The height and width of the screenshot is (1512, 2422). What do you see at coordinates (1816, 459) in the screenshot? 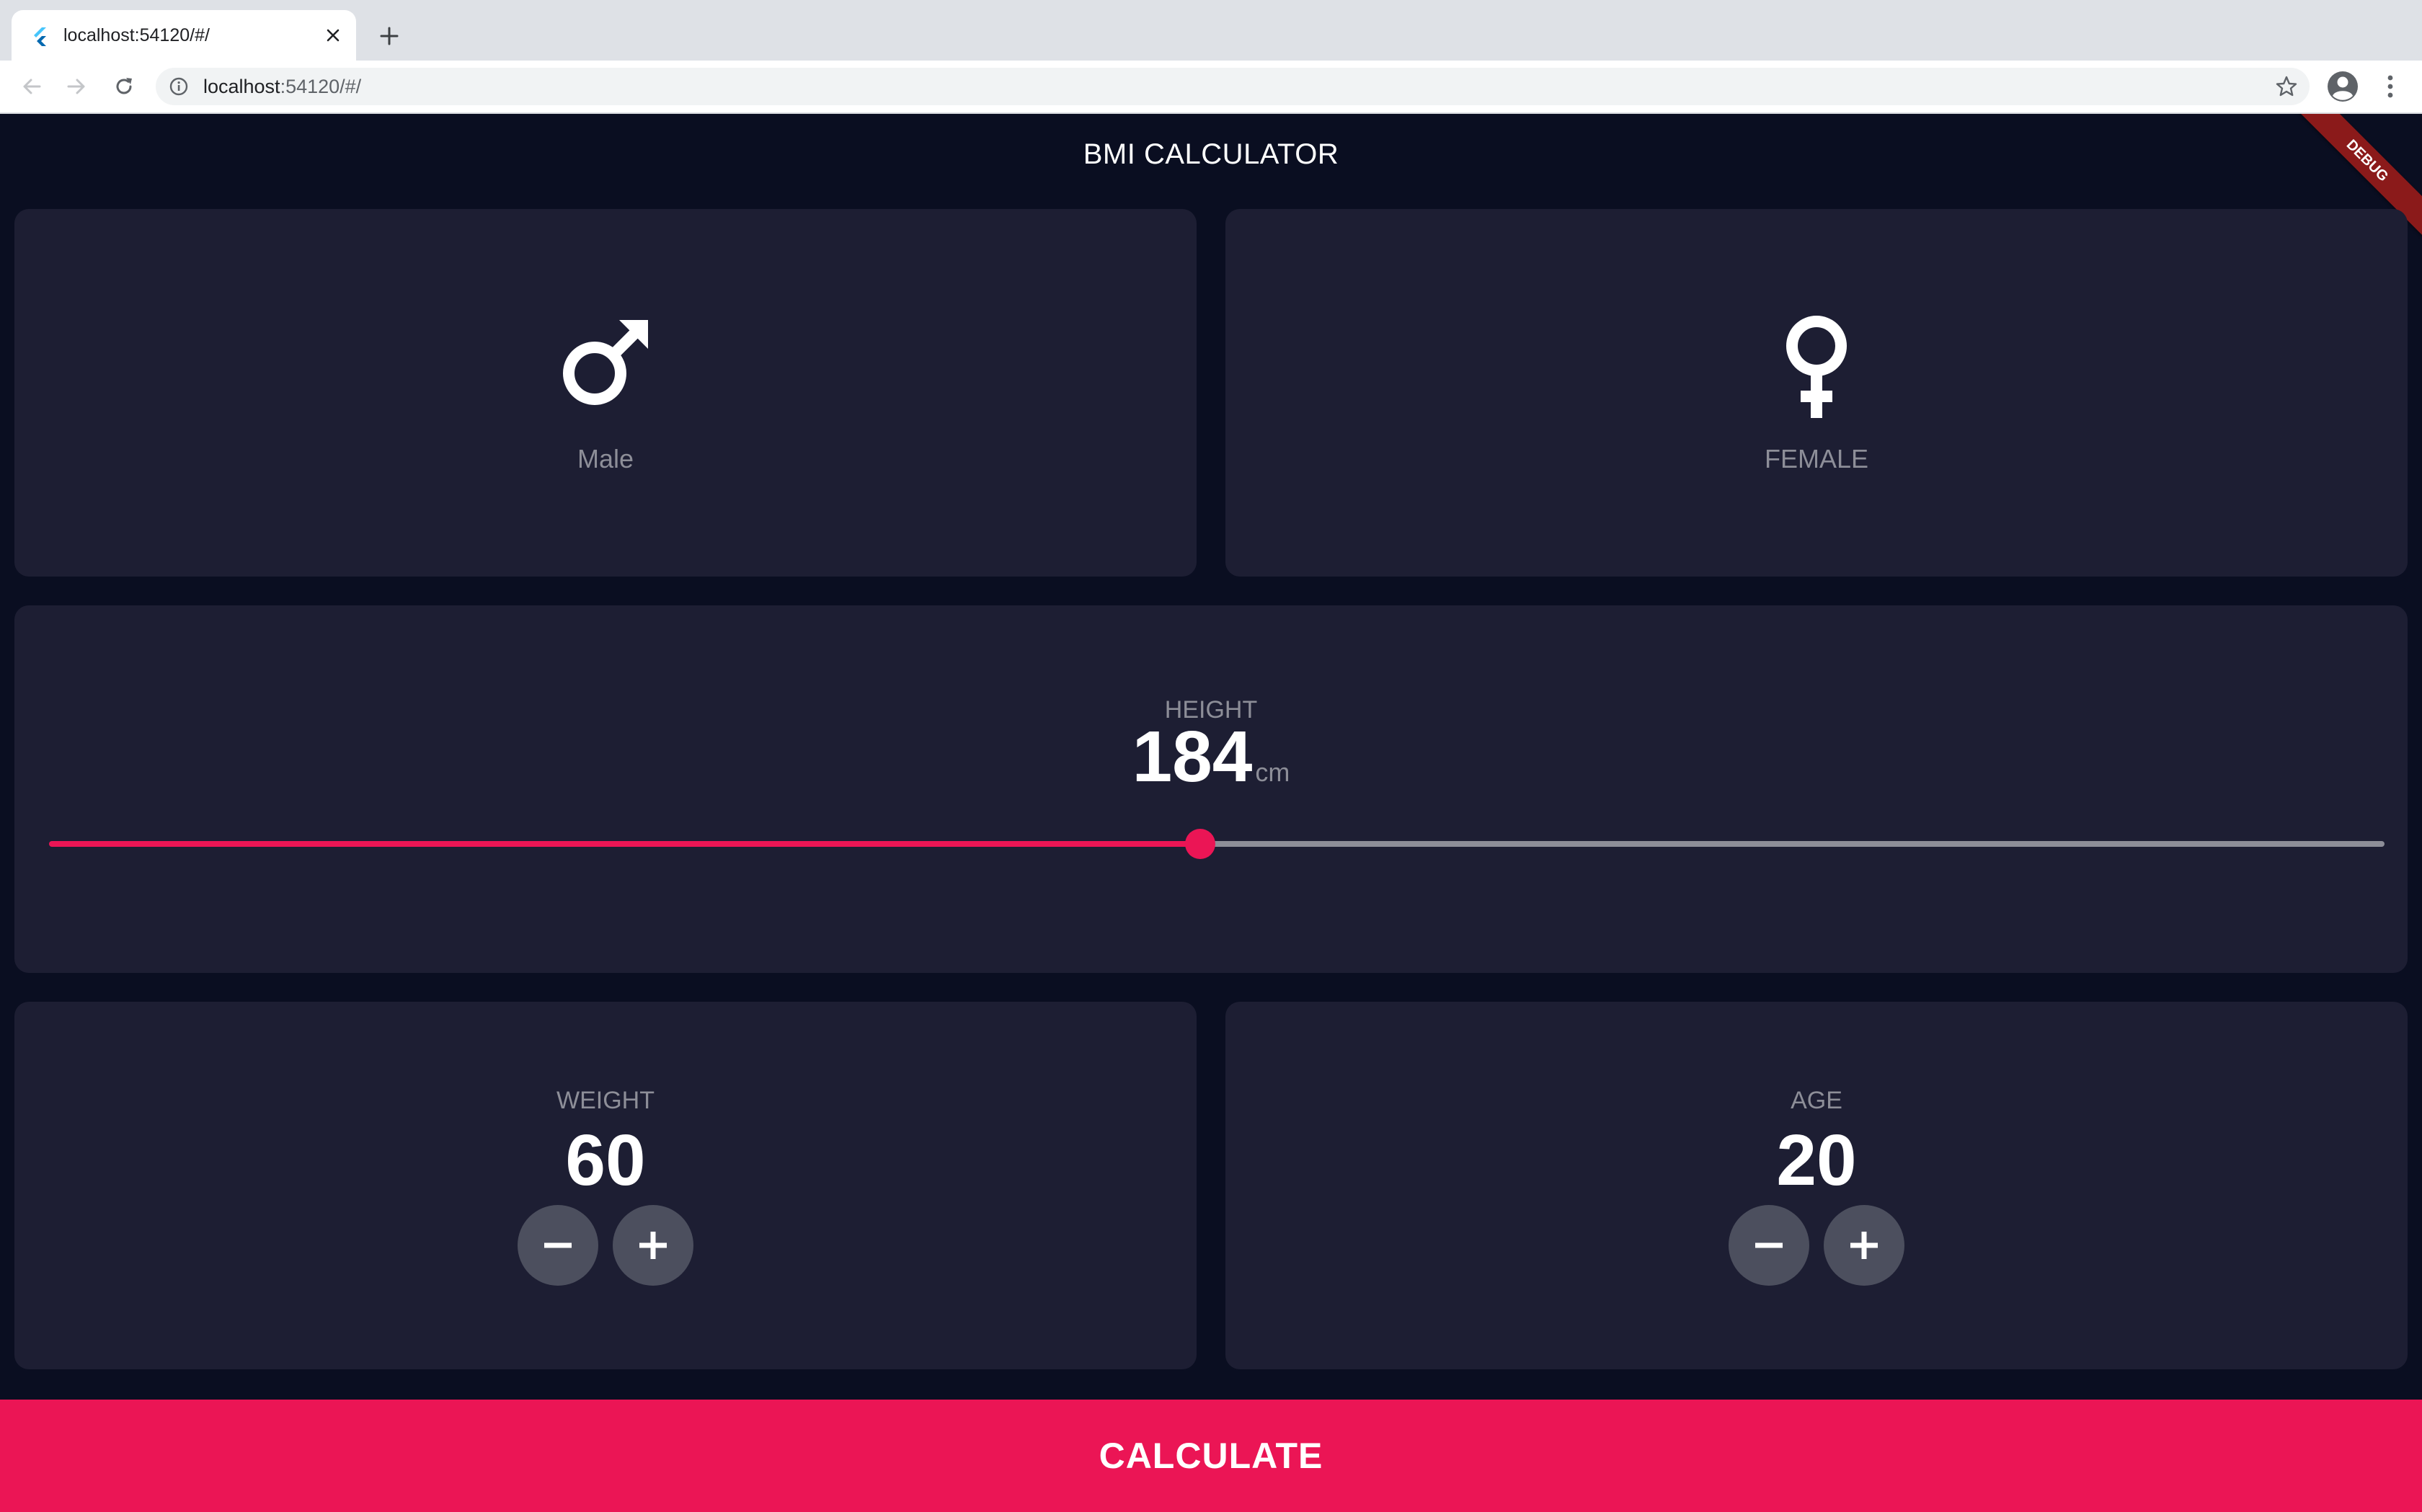
I see `female-label: FEMALE` at bounding box center [1816, 459].